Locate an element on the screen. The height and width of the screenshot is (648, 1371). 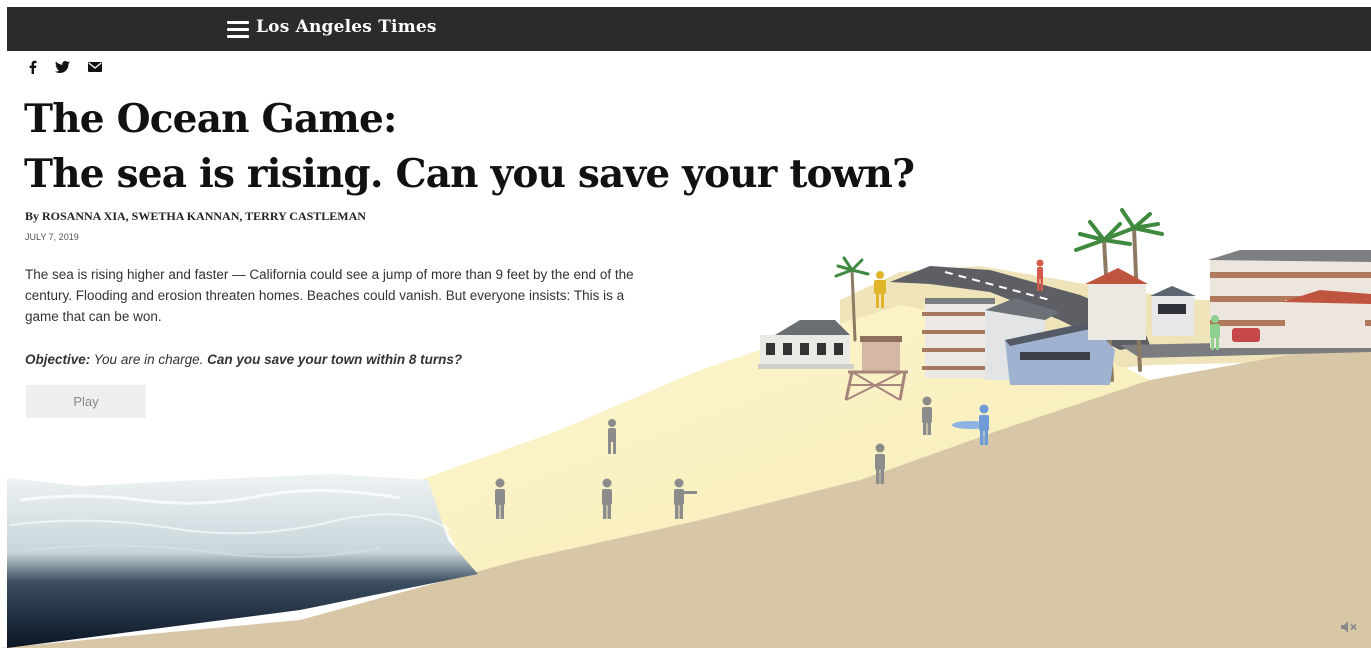
play-button: Play is located at coordinates (86, 401).